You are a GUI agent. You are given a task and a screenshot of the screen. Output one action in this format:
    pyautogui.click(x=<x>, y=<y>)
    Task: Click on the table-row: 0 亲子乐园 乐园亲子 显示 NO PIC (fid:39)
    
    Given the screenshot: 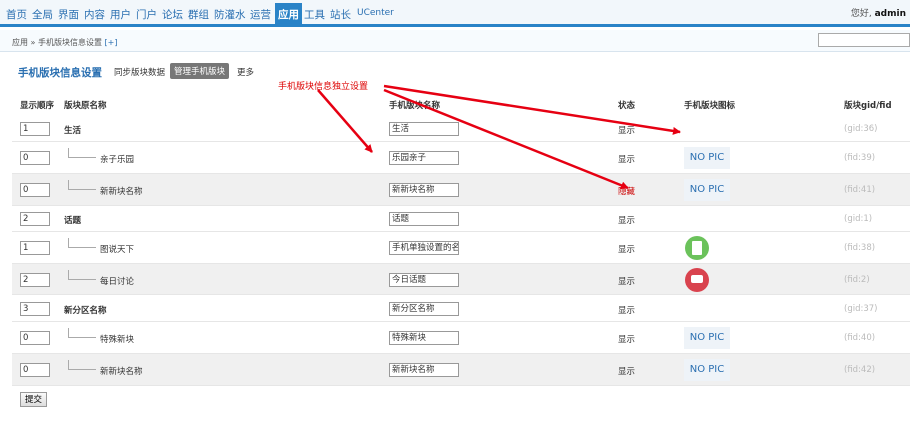 What is the action you would take?
    pyautogui.click(x=461, y=158)
    